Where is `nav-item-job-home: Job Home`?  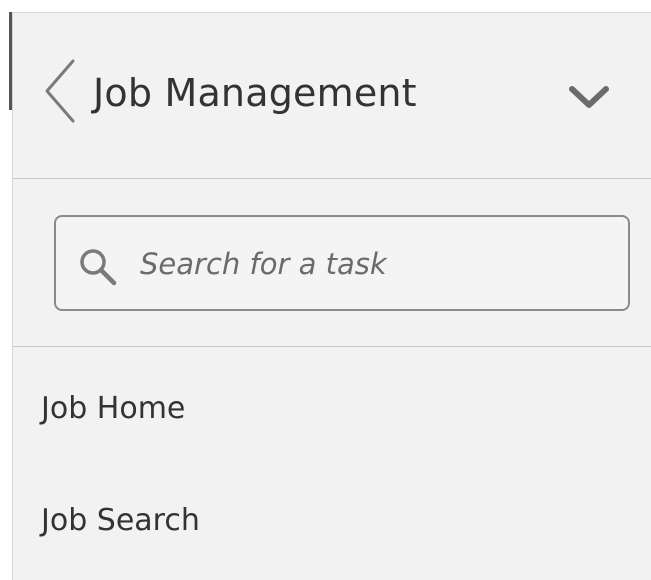 nav-item-job-home: Job Home is located at coordinates (113, 408).